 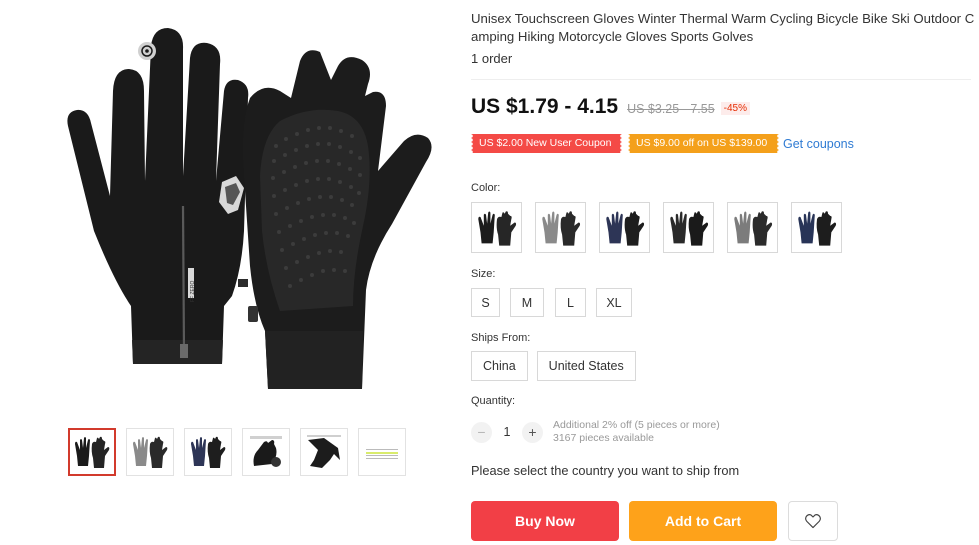 What do you see at coordinates (158, 196) in the screenshot?
I see `left-glove: FF ZERO` at bounding box center [158, 196].